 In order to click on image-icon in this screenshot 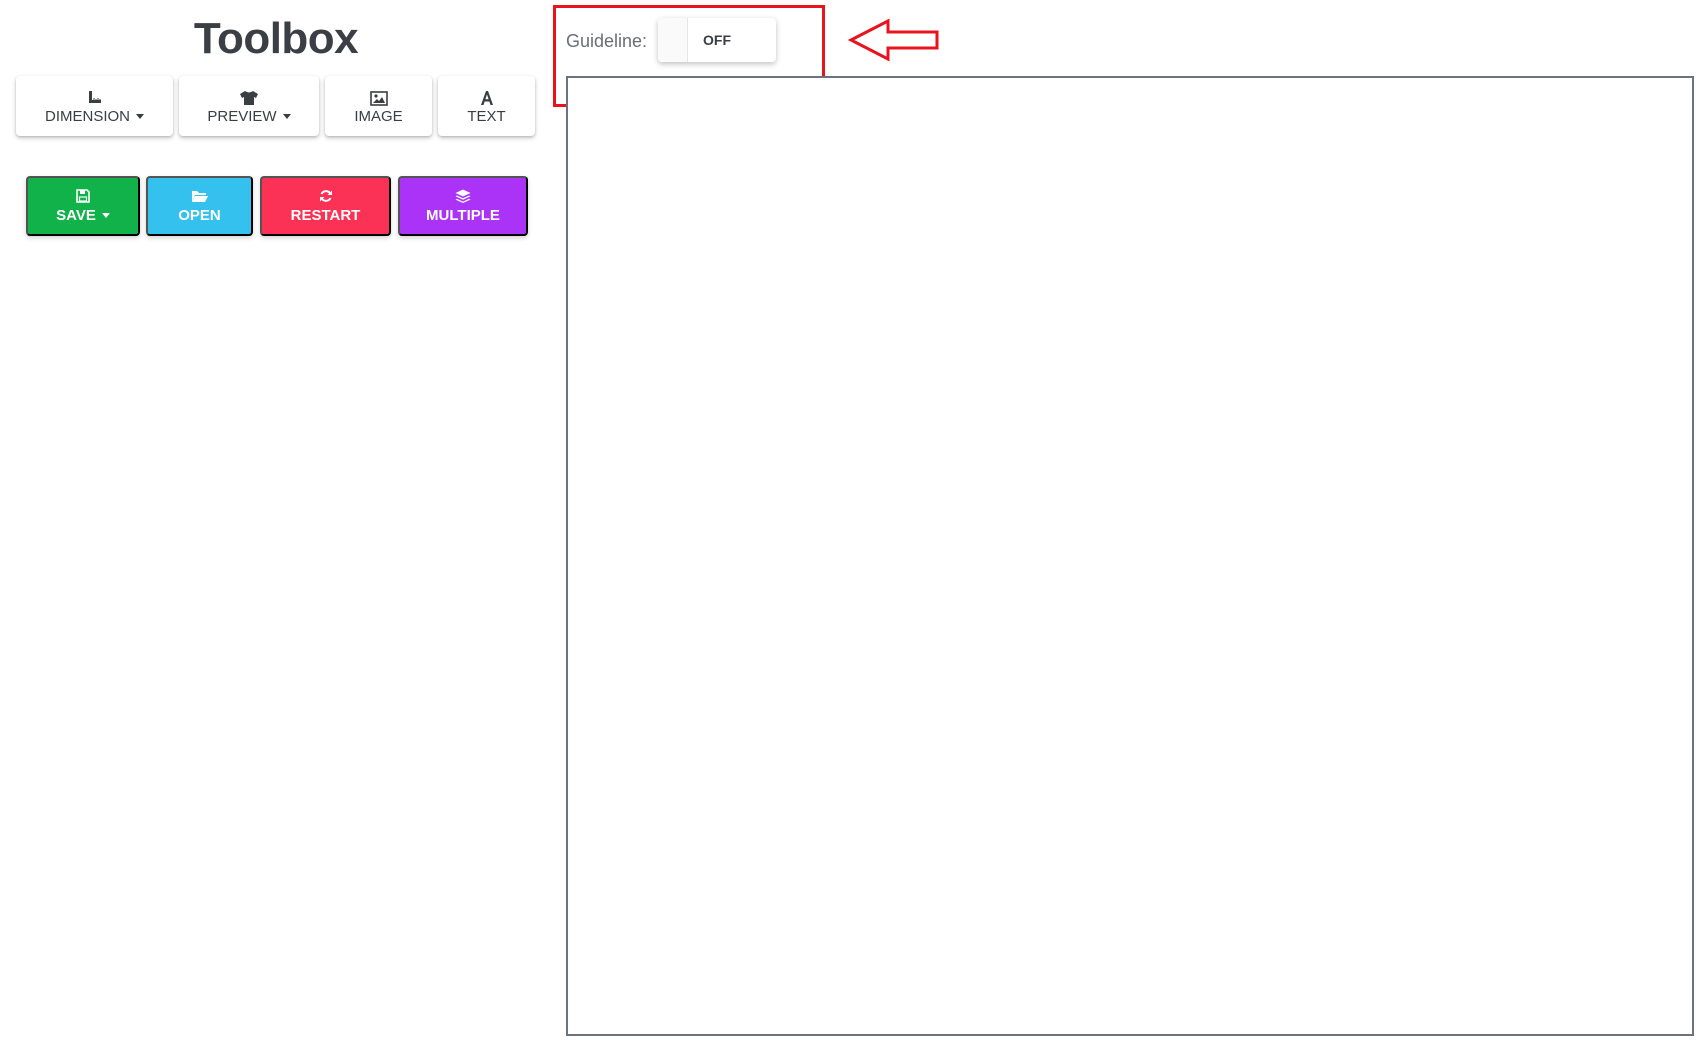, I will do `click(378, 97)`.